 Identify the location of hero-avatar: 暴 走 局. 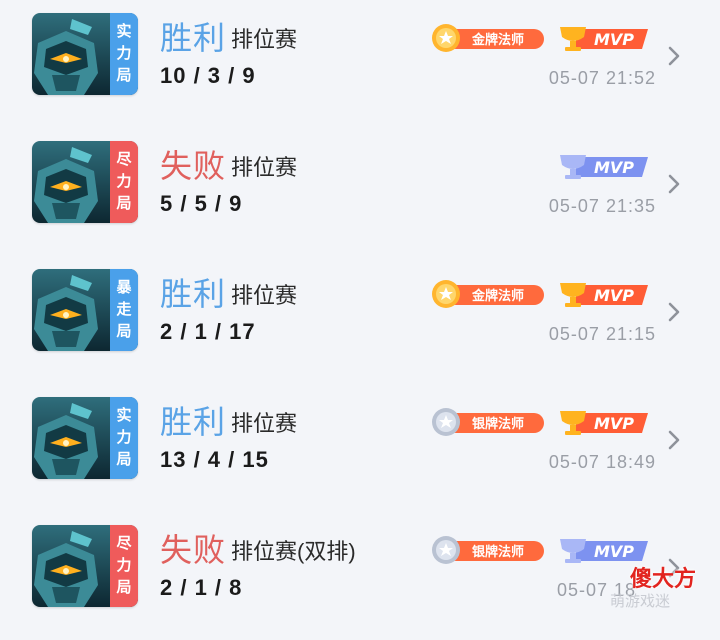
(85, 310).